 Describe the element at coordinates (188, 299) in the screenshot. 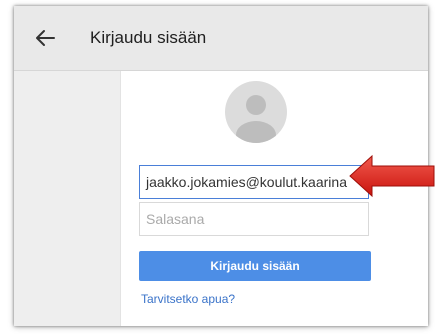

I see `help-link: Tarvitsetko apua?` at that location.